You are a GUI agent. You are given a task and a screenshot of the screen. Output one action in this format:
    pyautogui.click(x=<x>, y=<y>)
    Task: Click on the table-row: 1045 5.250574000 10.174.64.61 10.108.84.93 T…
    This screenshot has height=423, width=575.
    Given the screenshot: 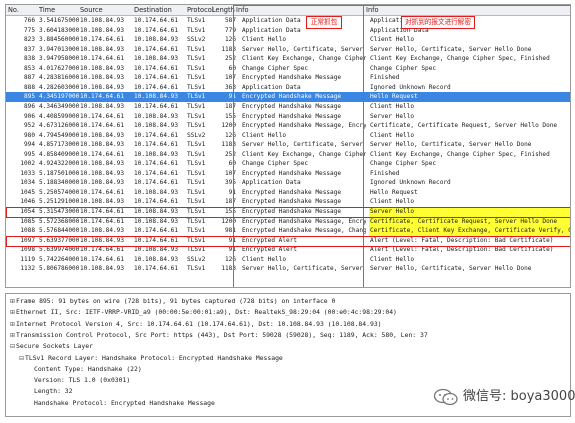 What is the action you would take?
    pyautogui.click(x=288, y=193)
    